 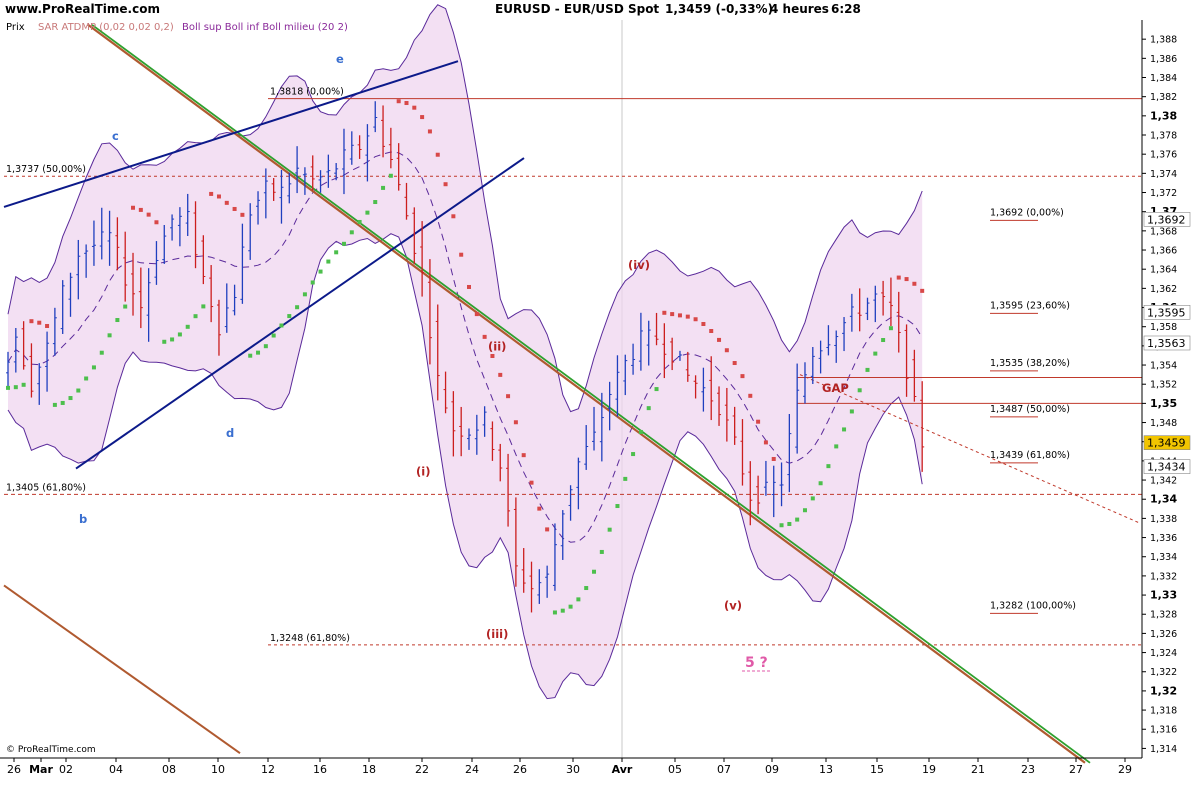 I want to click on y-tick-label: 1,316, so click(x=1163, y=730).